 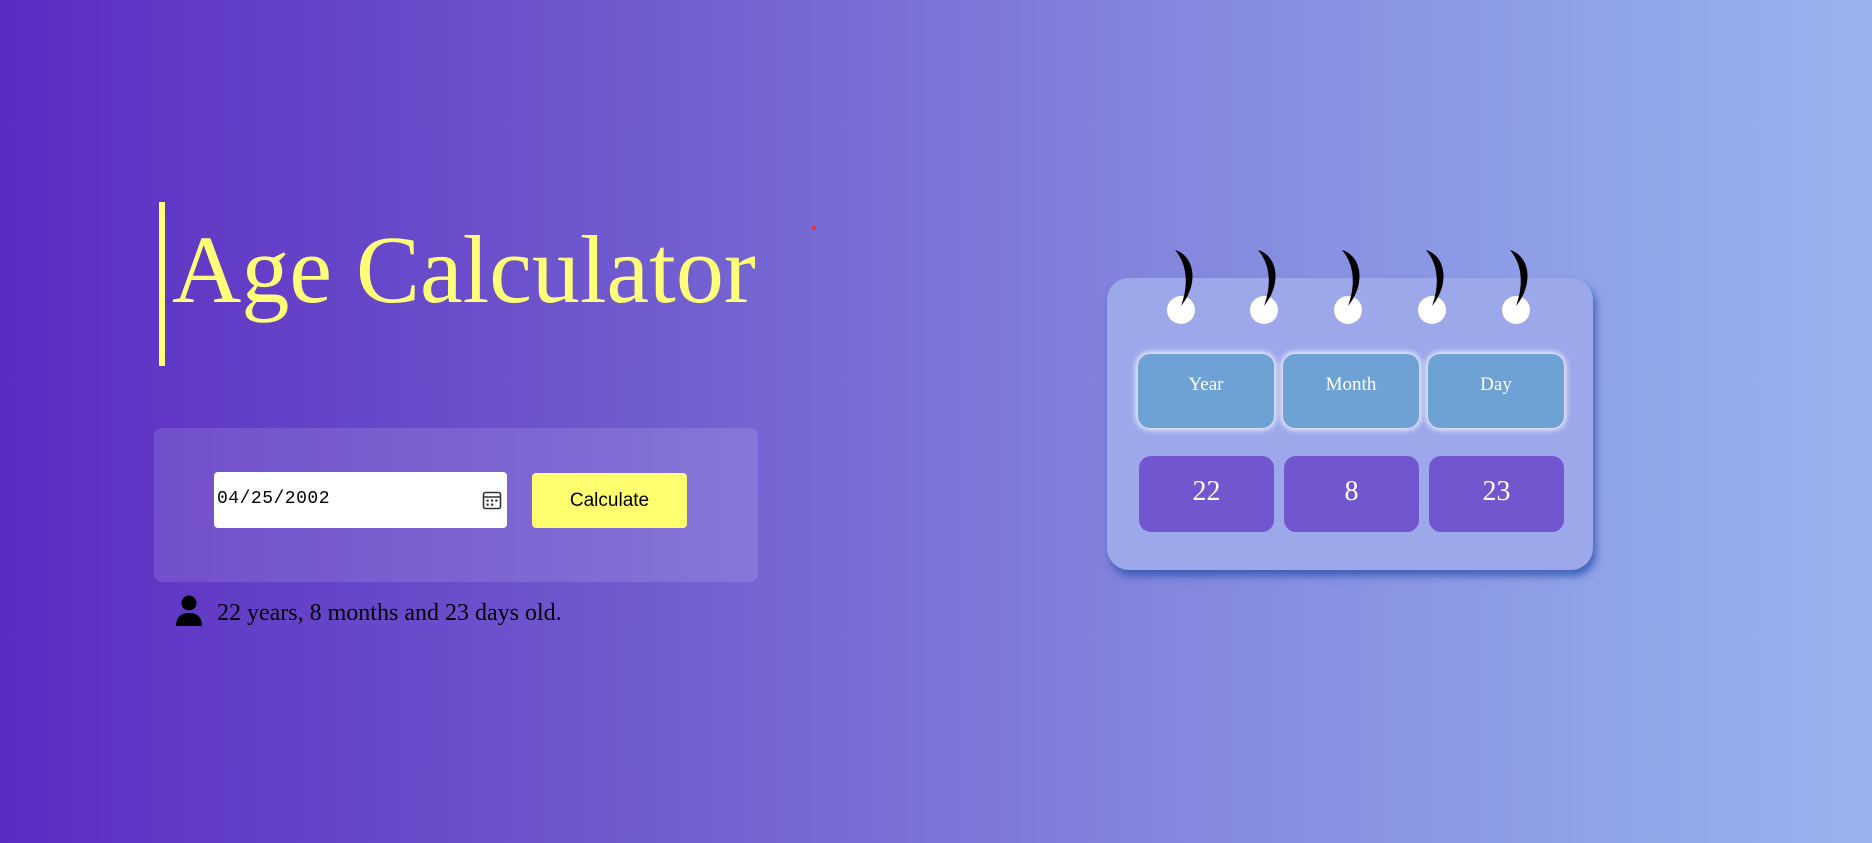 I want to click on red-dot-decoration, so click(x=814, y=228).